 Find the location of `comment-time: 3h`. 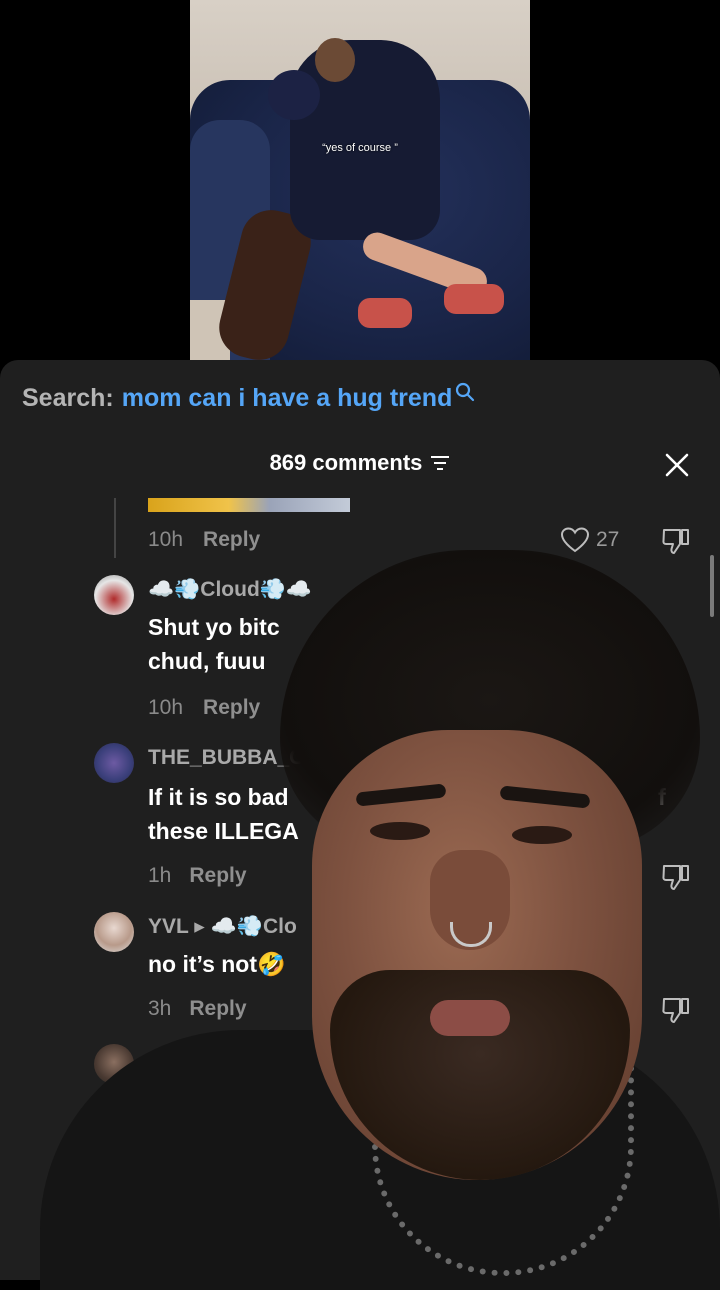

comment-time: 3h is located at coordinates (160, 1008).